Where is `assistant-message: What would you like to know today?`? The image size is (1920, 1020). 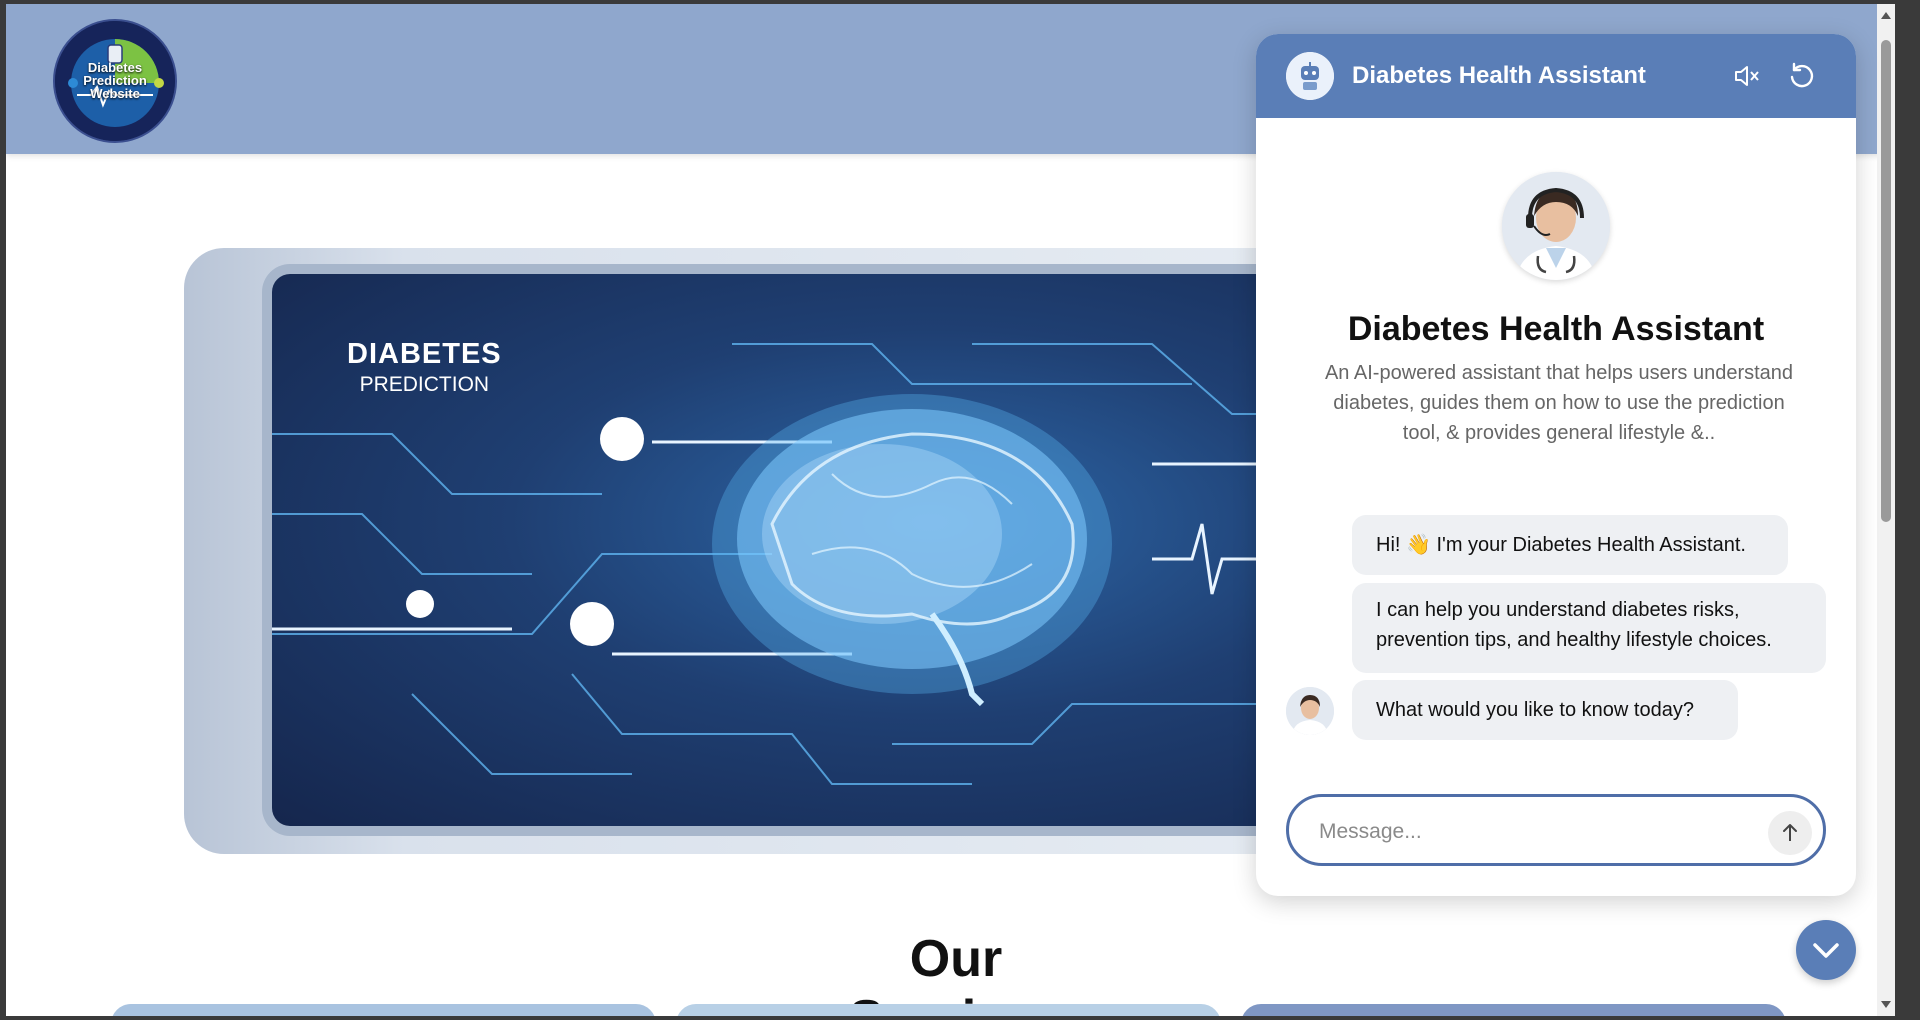 assistant-message: What would you like to know today? is located at coordinates (1545, 710).